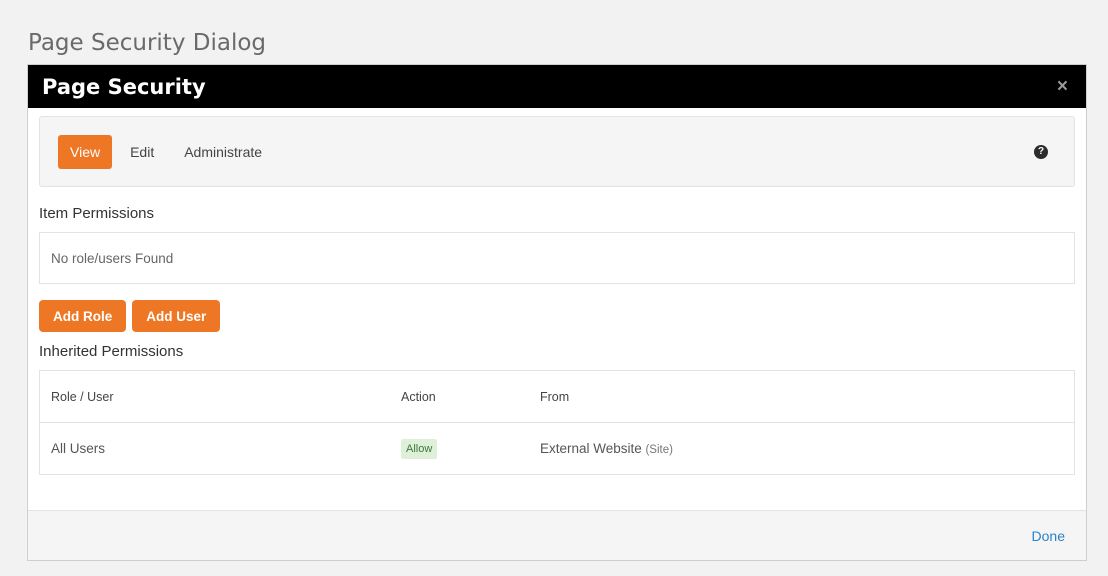 This screenshot has width=1108, height=576. What do you see at coordinates (111, 351) in the screenshot?
I see `inherited-permissions-title: Inherited Permissions` at bounding box center [111, 351].